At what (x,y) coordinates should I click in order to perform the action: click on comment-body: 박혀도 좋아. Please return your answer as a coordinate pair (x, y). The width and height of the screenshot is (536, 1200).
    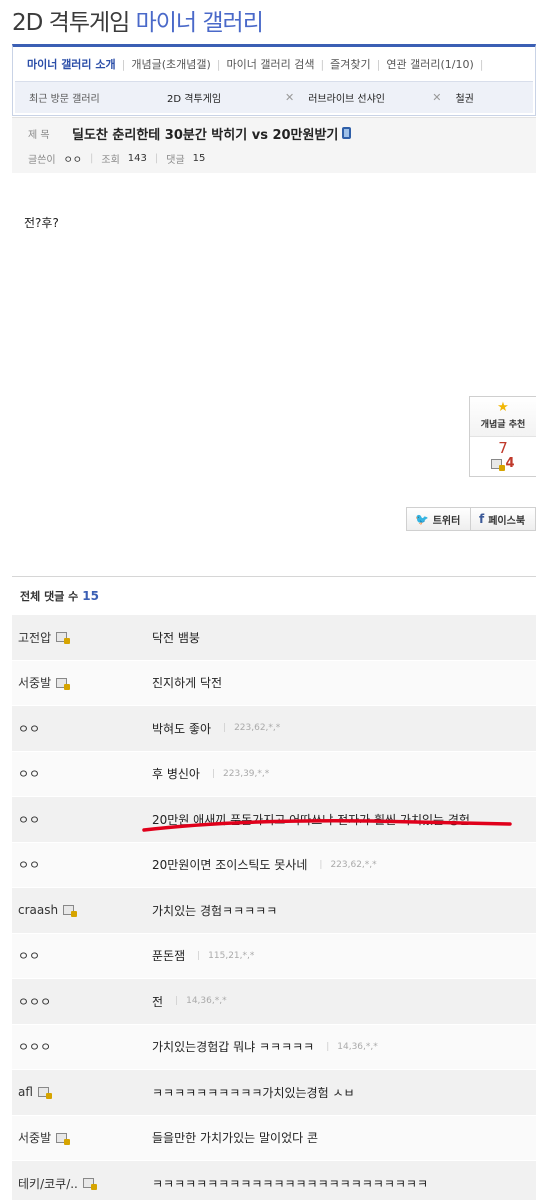
    Looking at the image, I should click on (182, 728).